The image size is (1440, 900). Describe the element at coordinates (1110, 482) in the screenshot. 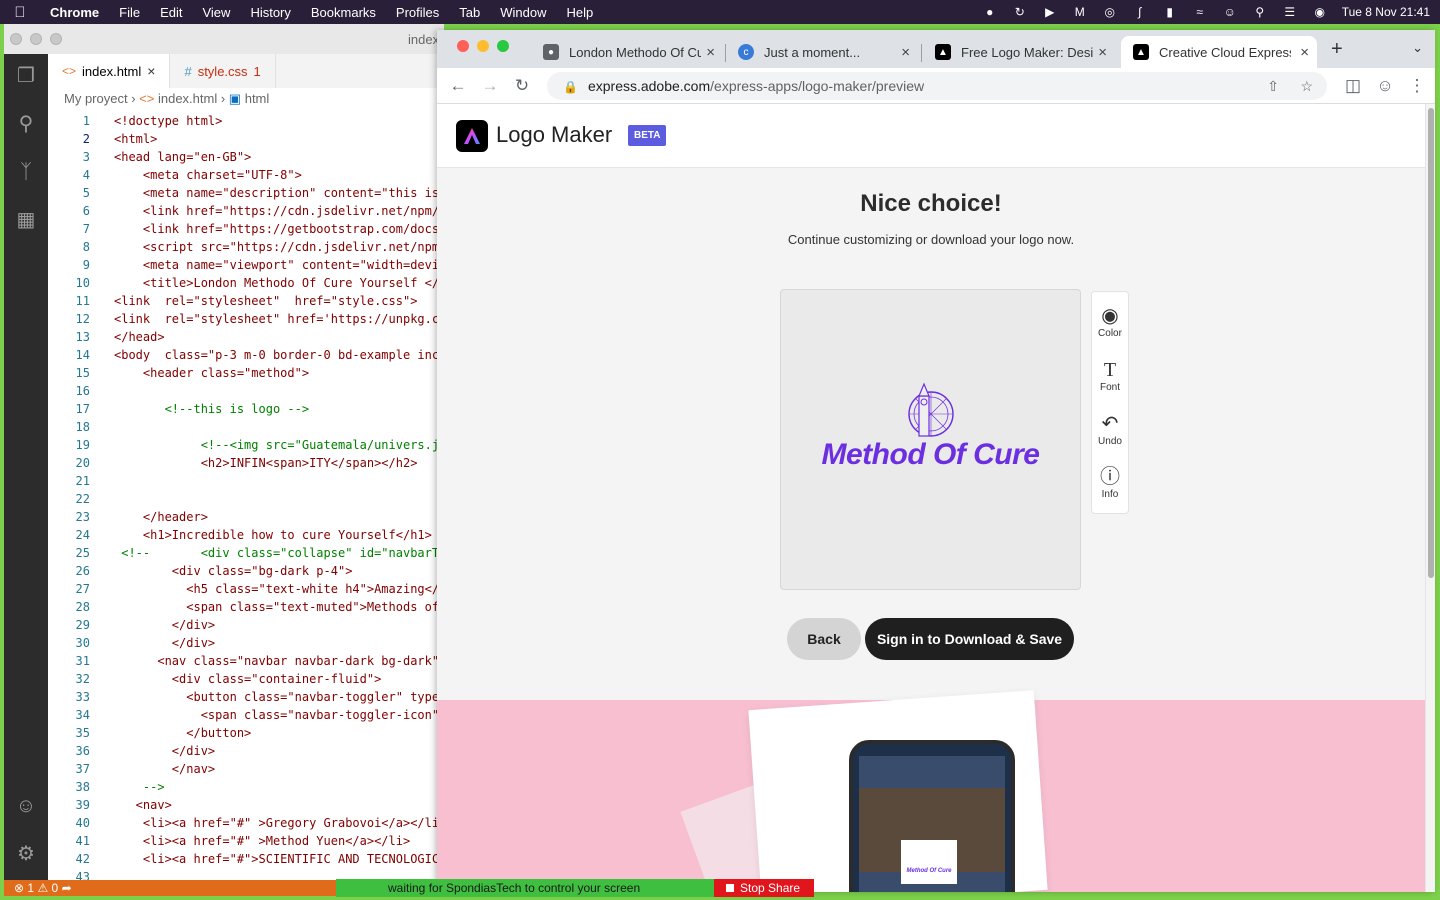

I see `info-tool: ⓘ Info` at that location.